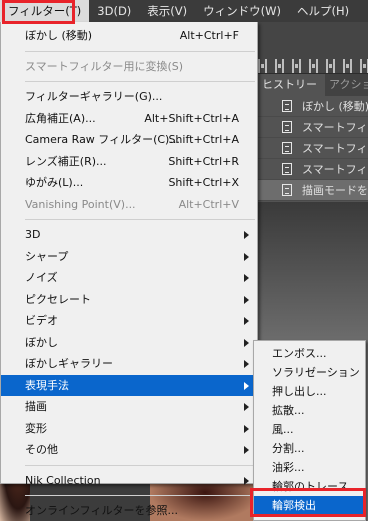  I want to click on menu-item-label: ノイズ, so click(41, 277).